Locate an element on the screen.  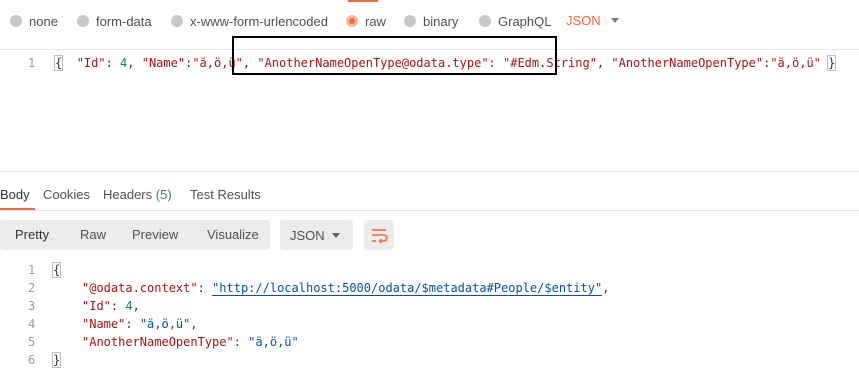
response-json-line: "Name": "ä,ö,ü", is located at coordinates (140, 324).